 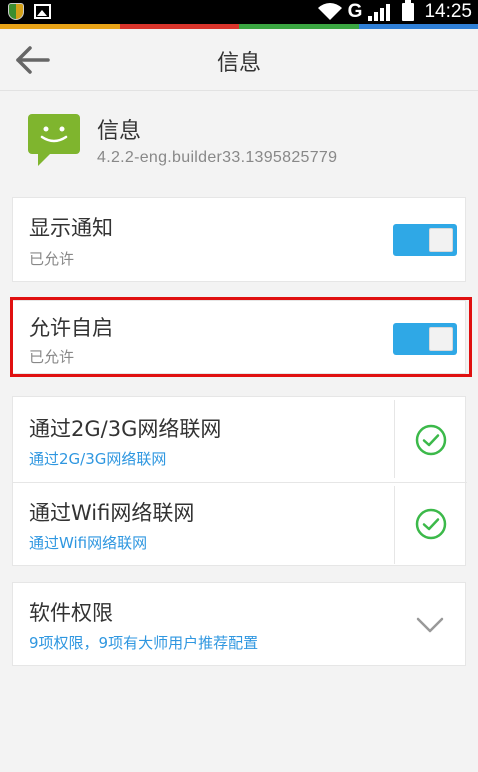 I want to click on mobile-network-row: 通过2G/3G网络联网 通过2G/3G网络联网, so click(x=240, y=439).